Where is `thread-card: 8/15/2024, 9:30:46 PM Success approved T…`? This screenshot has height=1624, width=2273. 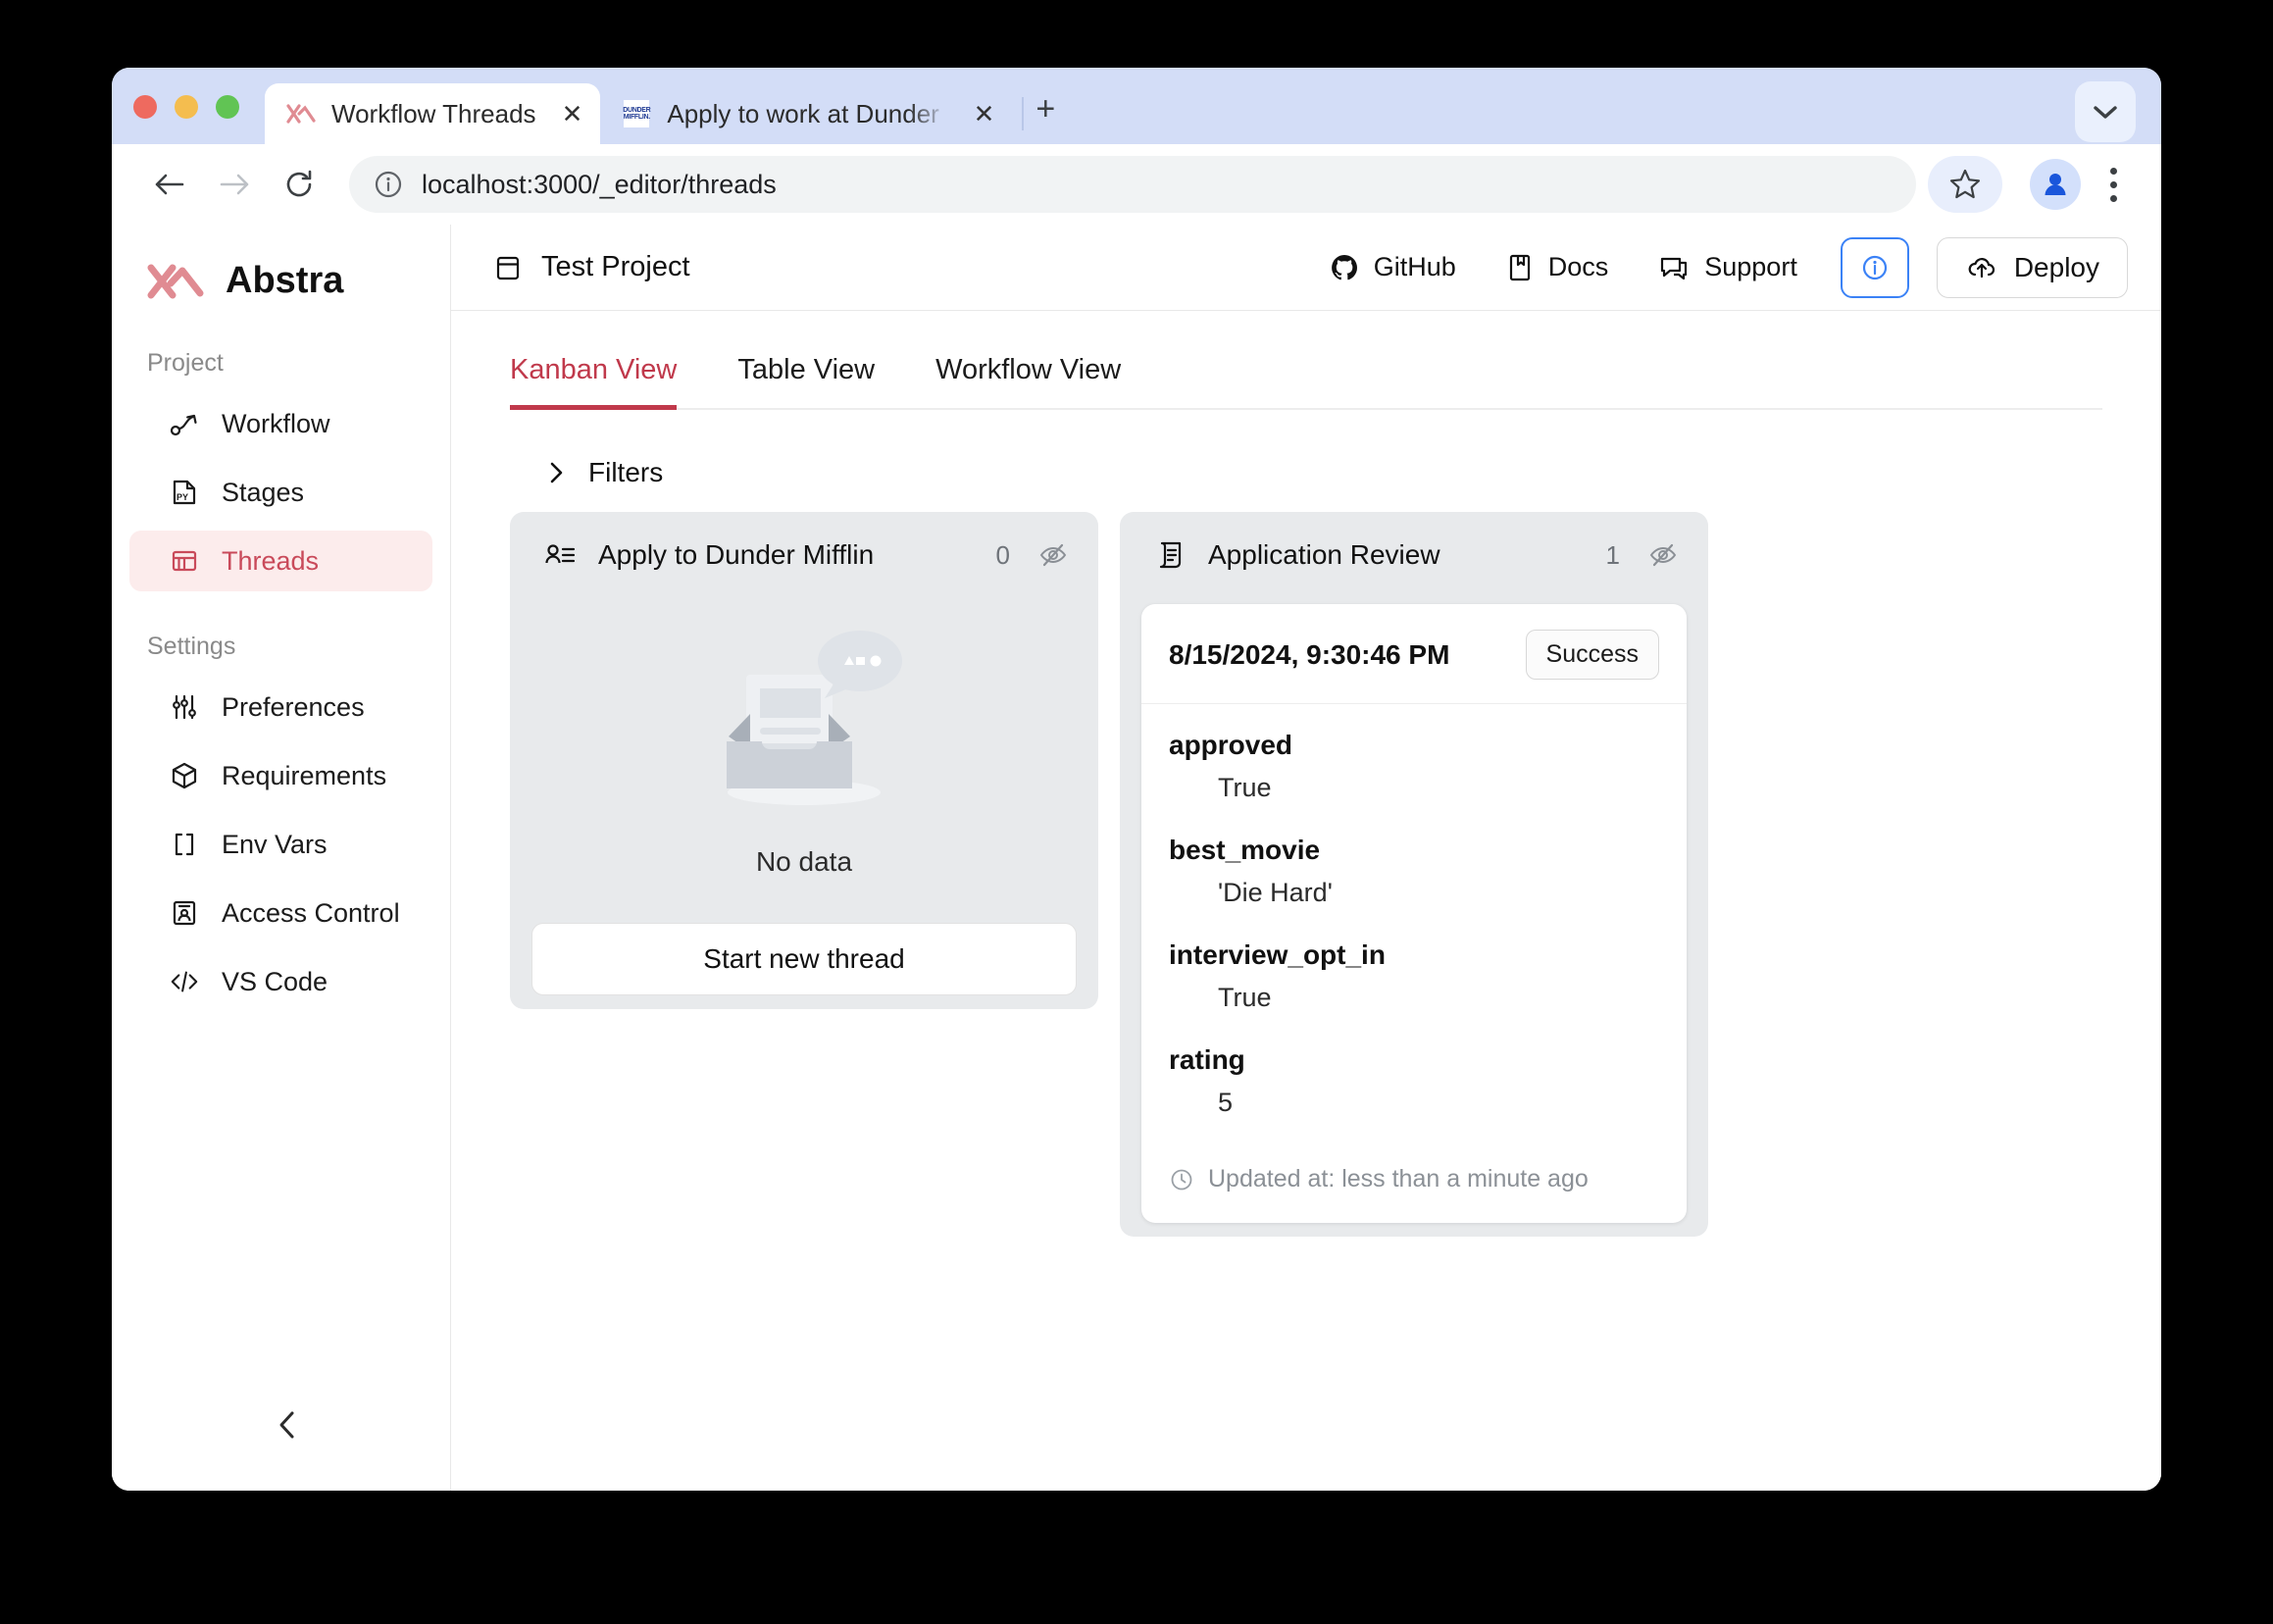 thread-card: 8/15/2024, 9:30:46 PM Success approved T… is located at coordinates (1414, 913).